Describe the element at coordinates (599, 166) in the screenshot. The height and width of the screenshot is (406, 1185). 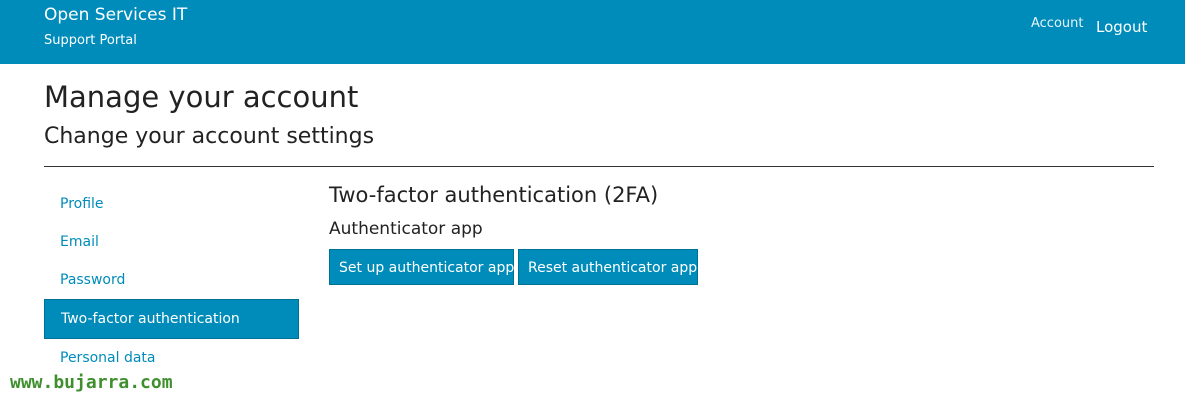
I see `divider` at that location.